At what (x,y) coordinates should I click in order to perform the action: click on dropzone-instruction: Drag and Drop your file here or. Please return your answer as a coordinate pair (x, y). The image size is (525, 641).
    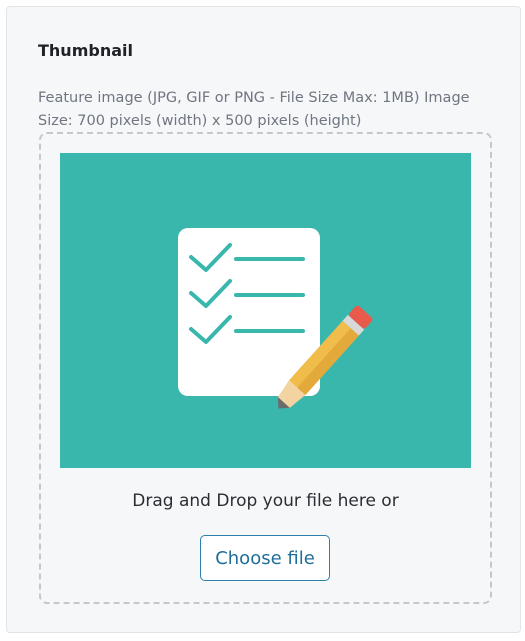
    Looking at the image, I should click on (265, 501).